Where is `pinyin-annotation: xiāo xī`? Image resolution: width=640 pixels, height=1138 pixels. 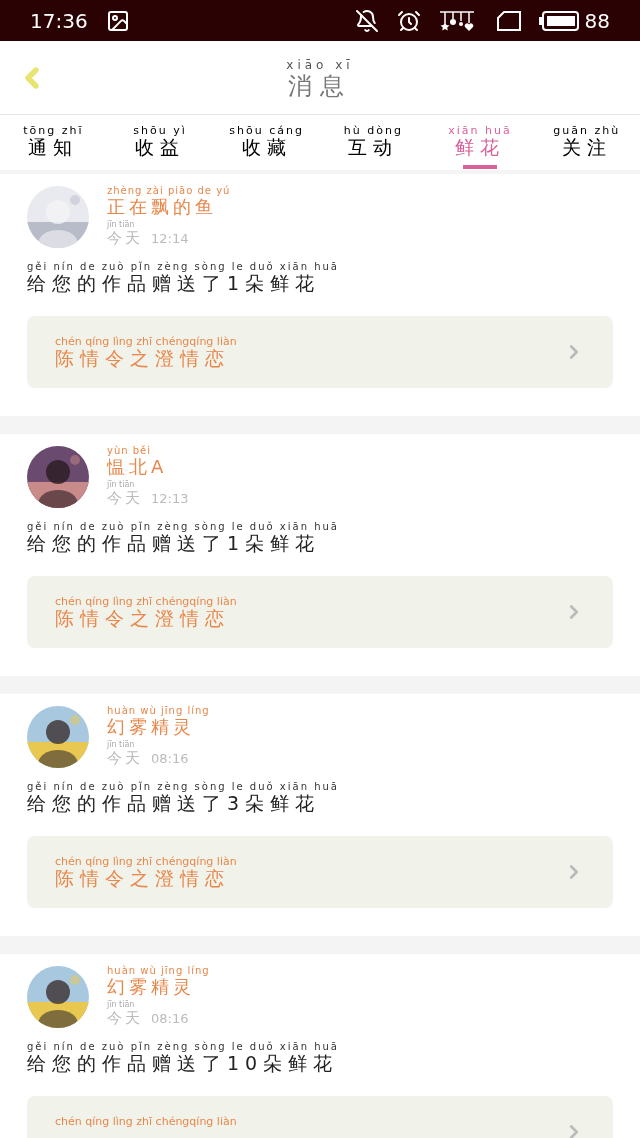
pinyin-annotation: xiāo xī is located at coordinates (320, 65).